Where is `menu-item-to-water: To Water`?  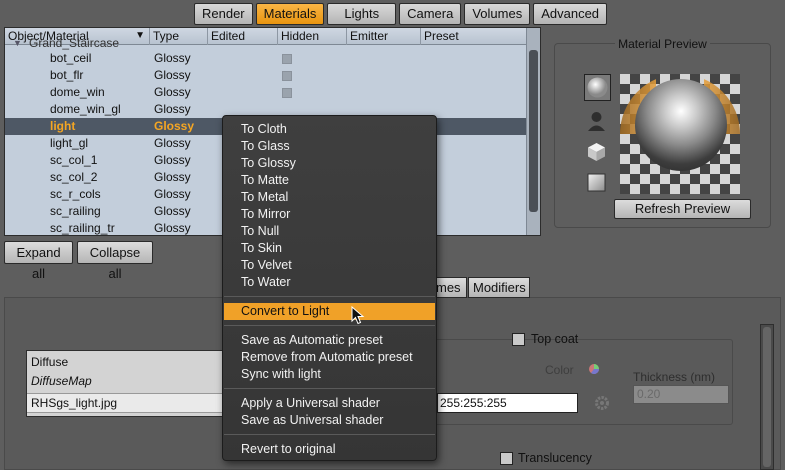 menu-item-to-water: To Water is located at coordinates (329, 282).